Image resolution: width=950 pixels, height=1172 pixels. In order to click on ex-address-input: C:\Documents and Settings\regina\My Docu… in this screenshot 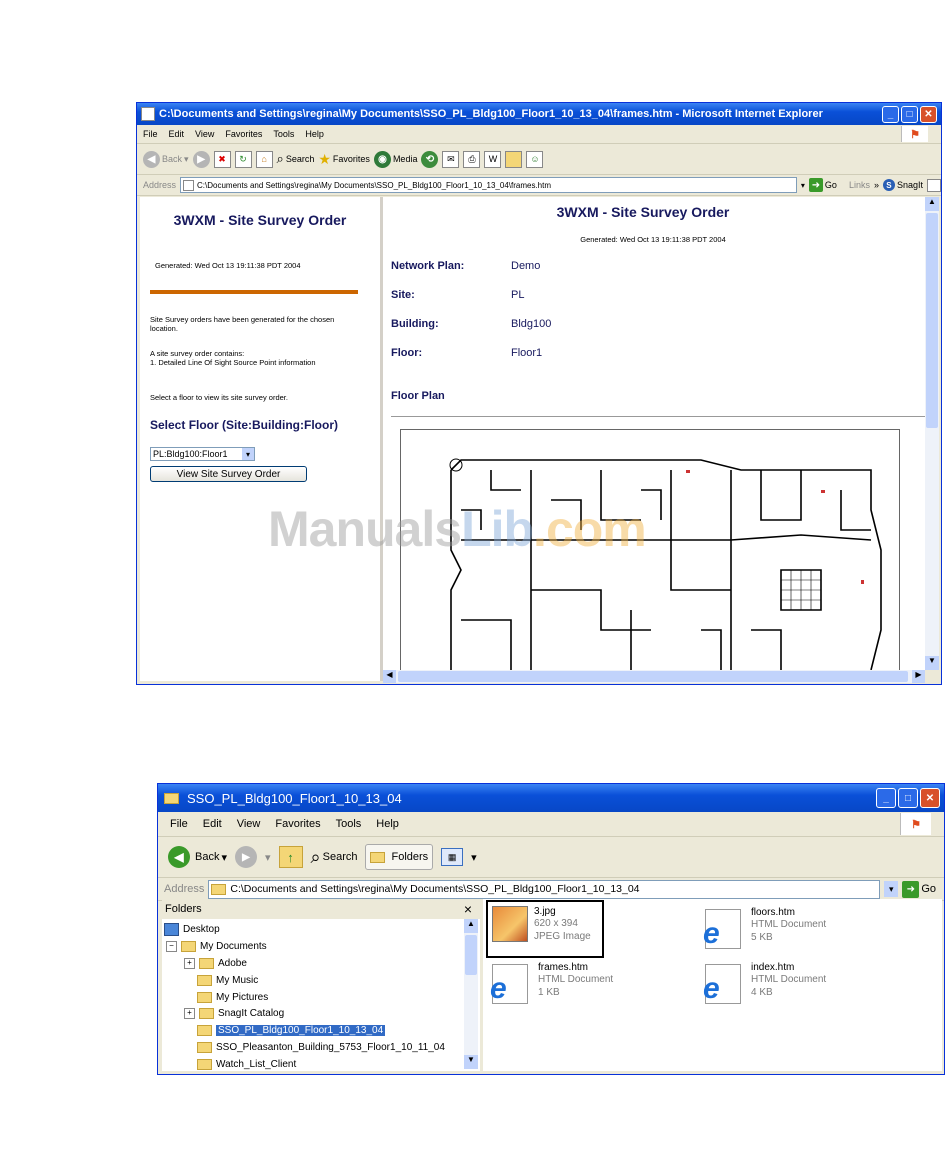, I will do `click(544, 889)`.